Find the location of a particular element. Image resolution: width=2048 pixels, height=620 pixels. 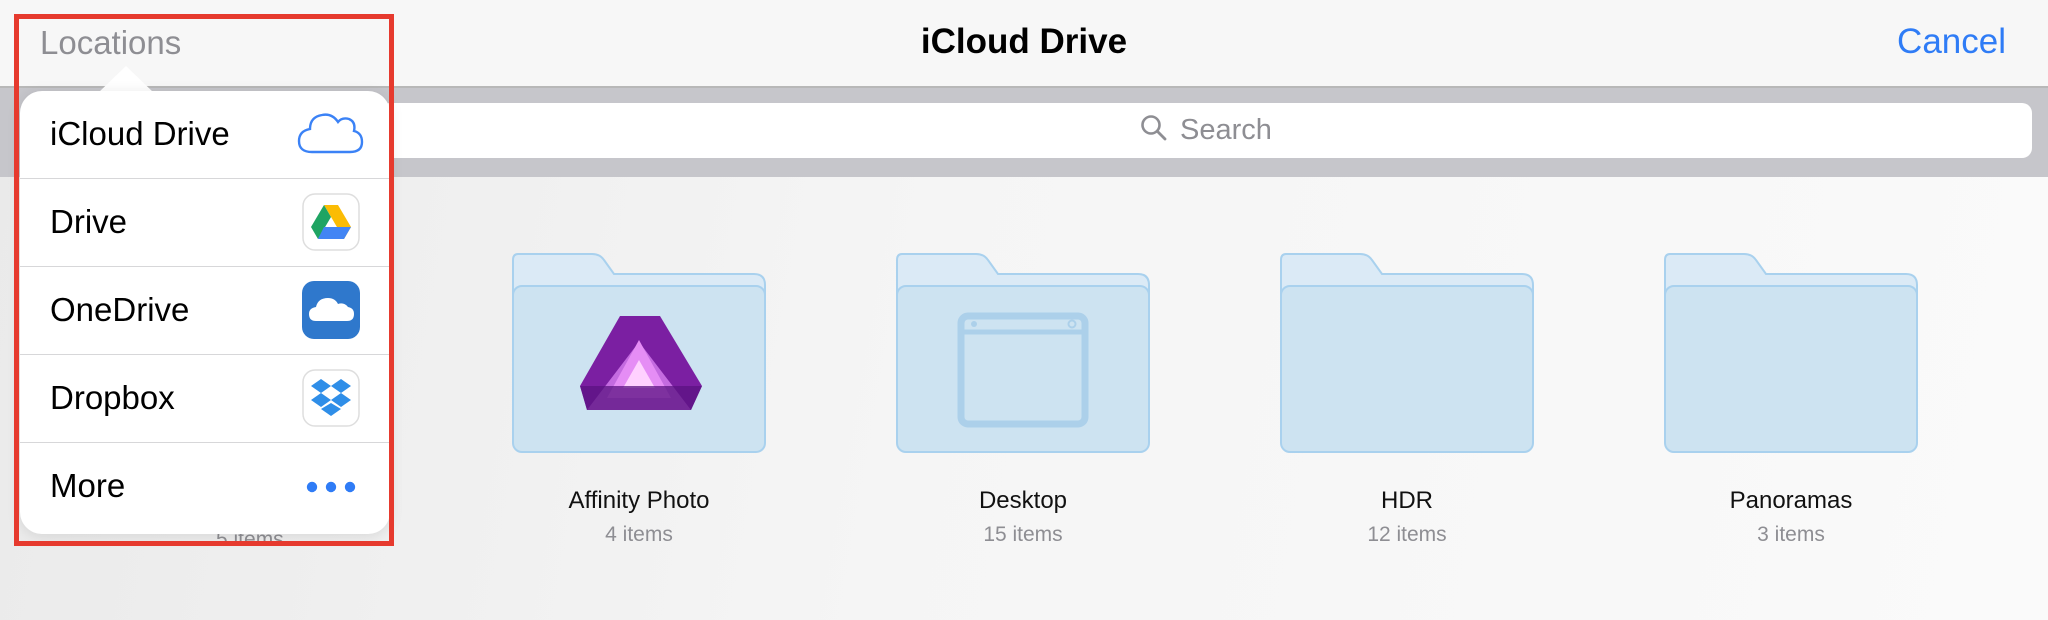

location-label: OneDrive is located at coordinates (120, 309).